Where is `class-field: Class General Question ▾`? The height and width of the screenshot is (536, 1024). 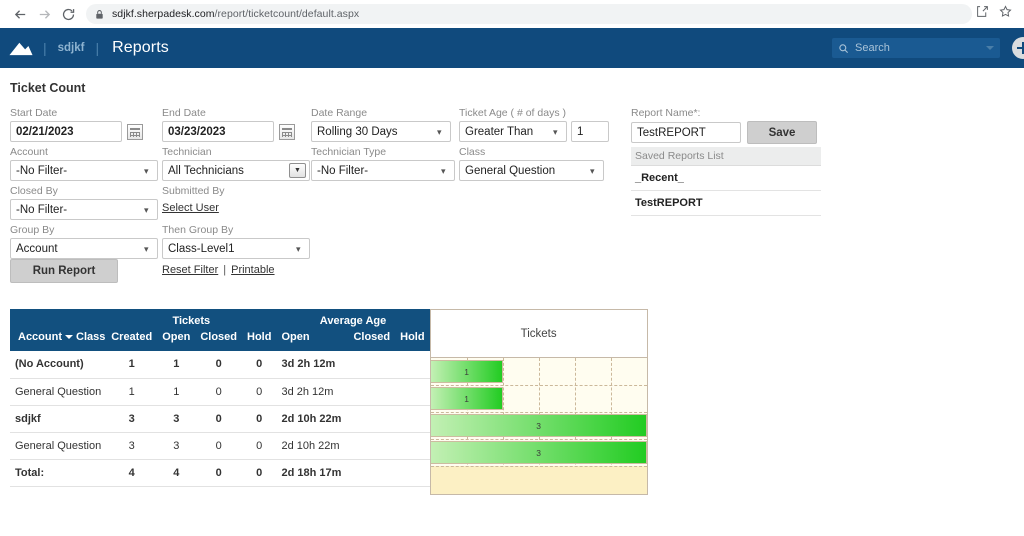 class-field: Class General Question ▾ is located at coordinates (531, 163).